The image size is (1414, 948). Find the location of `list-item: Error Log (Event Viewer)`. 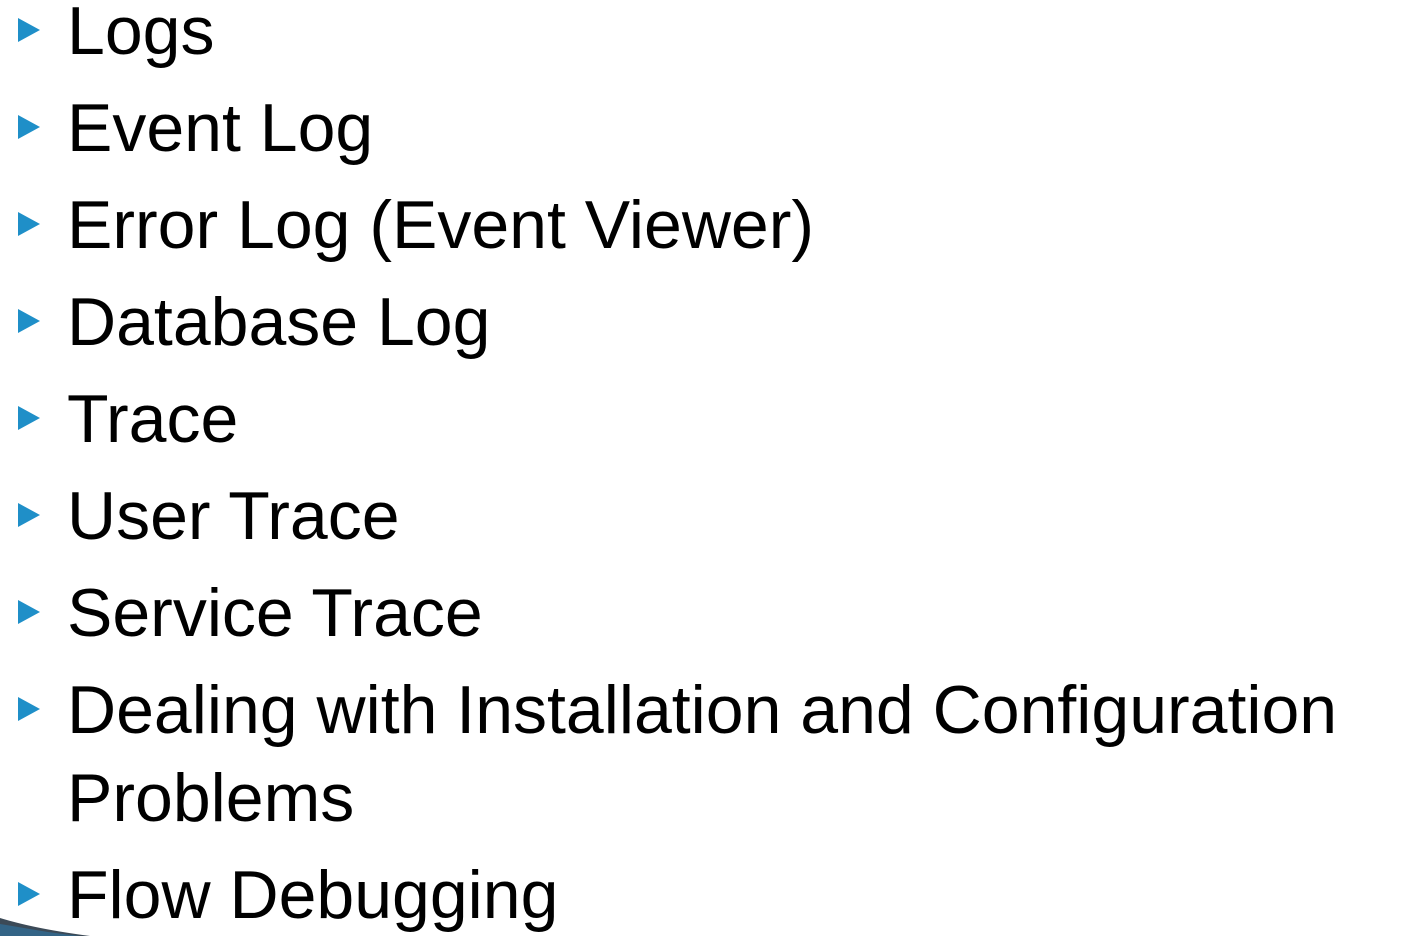

list-item: Error Log (Event Viewer) is located at coordinates (707, 225).